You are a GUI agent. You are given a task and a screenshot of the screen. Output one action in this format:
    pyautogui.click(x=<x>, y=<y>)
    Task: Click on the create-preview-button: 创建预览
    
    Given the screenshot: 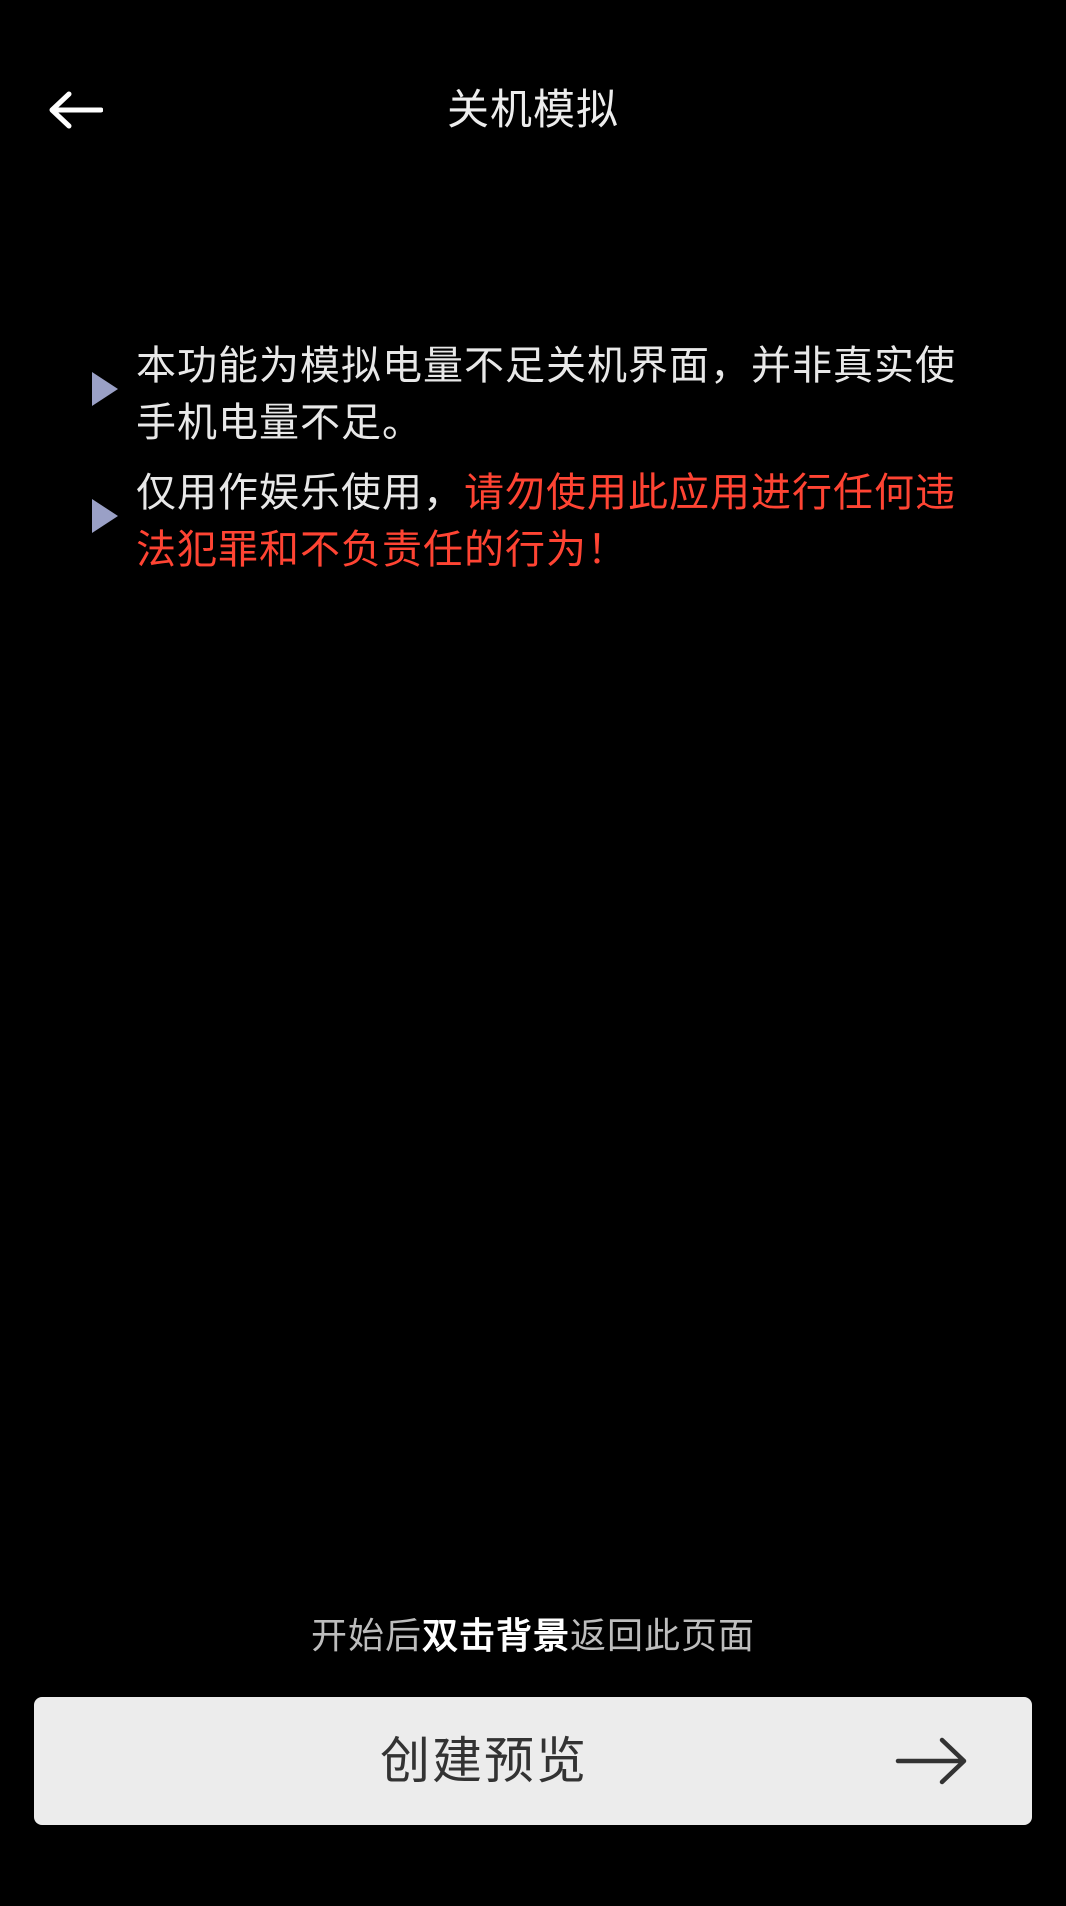 What is the action you would take?
    pyautogui.click(x=533, y=1761)
    